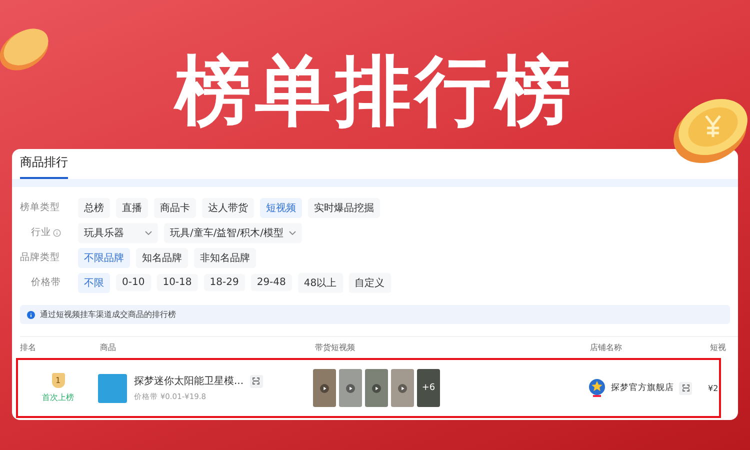  I want to click on filter-option: 48以上, so click(320, 282).